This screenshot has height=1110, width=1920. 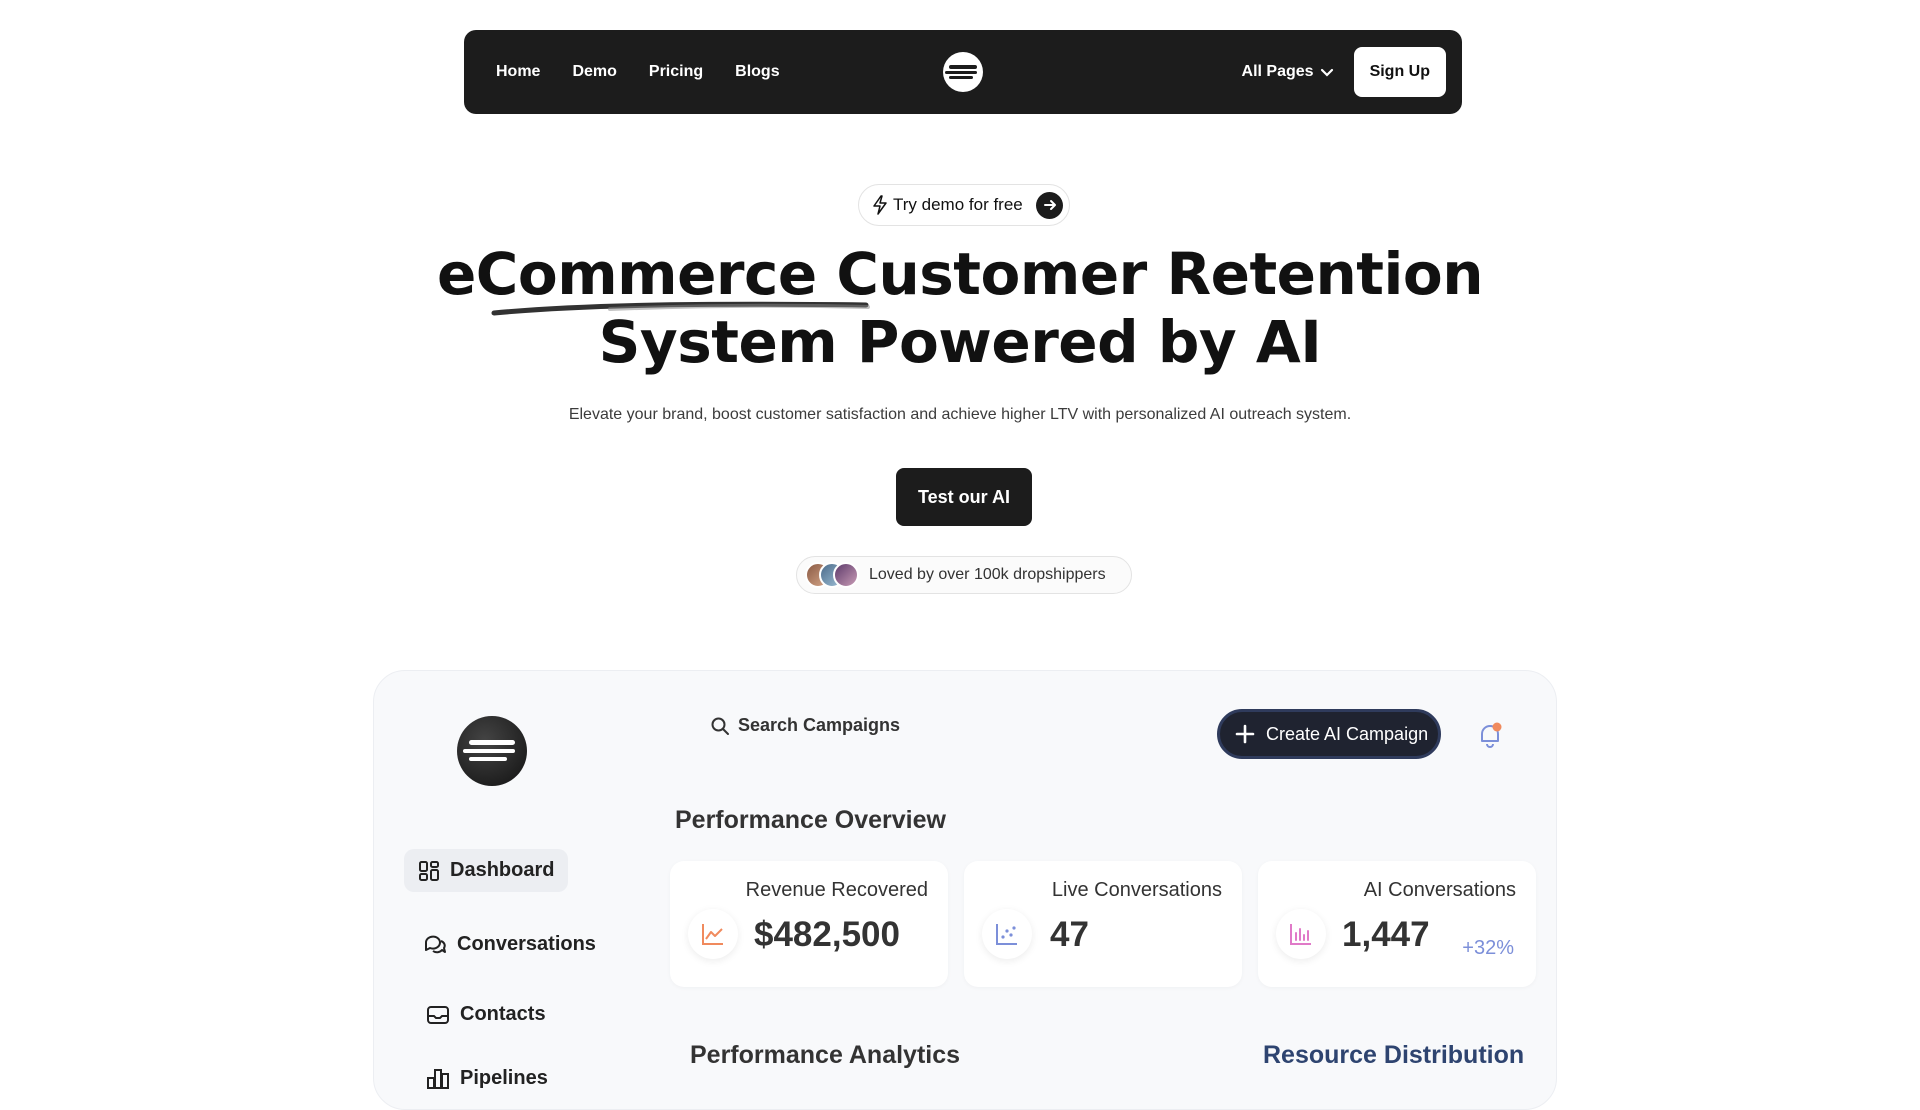 I want to click on social-proof-pill: Loved by over 100k dropshippers, so click(x=964, y=575).